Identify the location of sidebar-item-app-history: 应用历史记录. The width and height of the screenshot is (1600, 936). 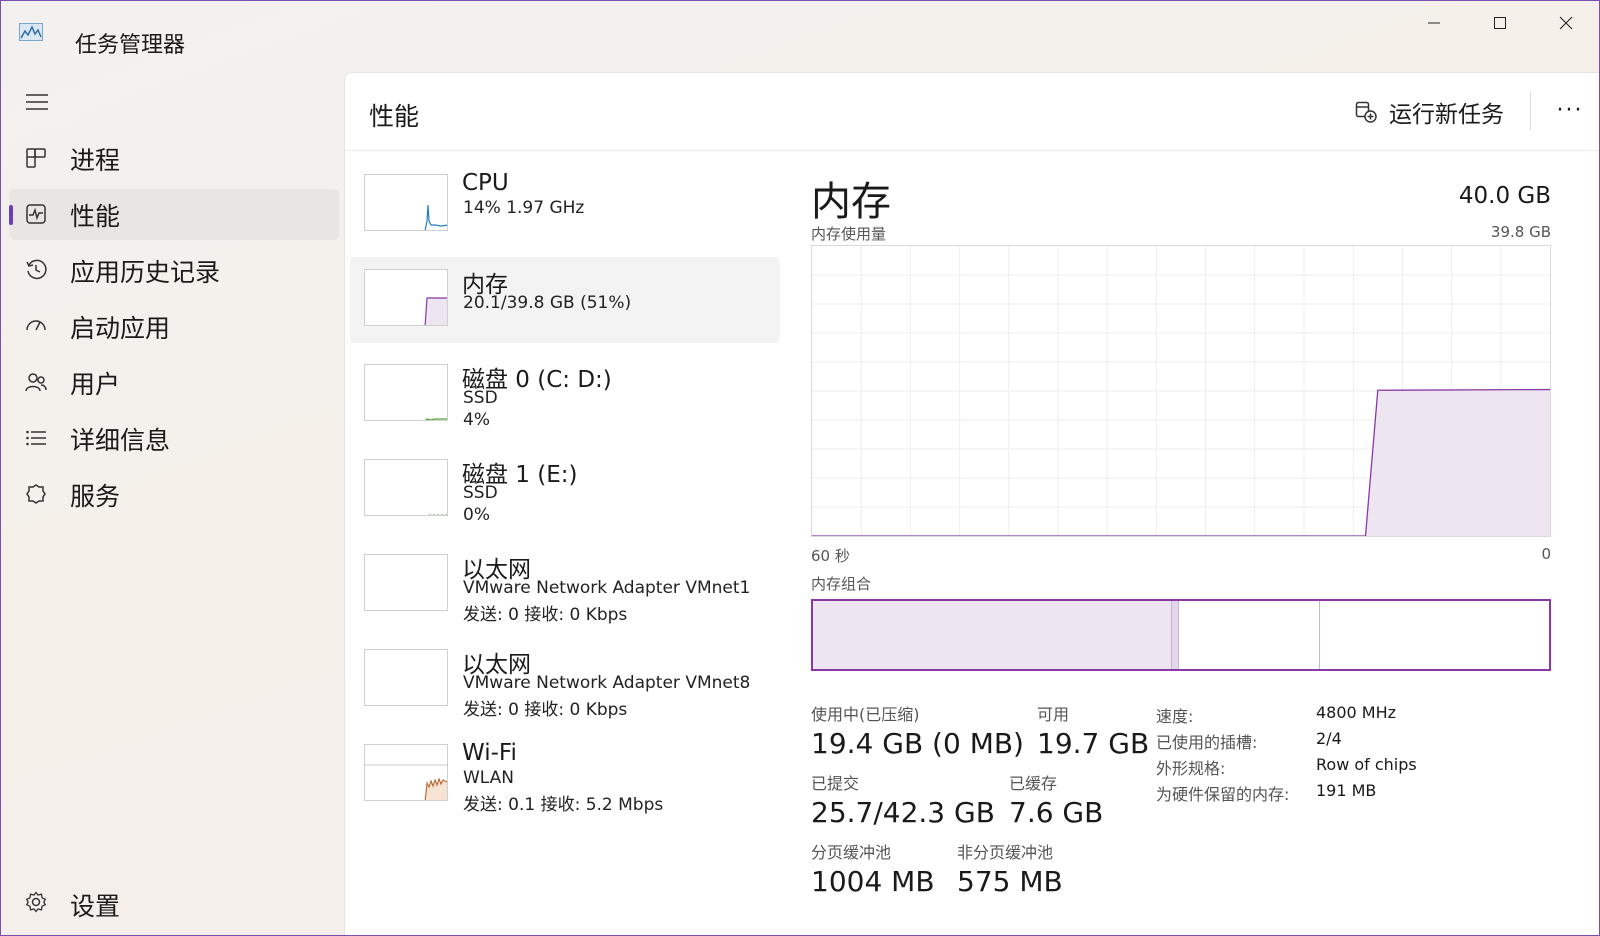
(174, 270).